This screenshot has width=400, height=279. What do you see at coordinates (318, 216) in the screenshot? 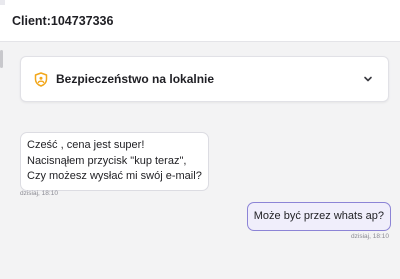
I see `outgoing-message-bubble: Może być przez whats ap?` at bounding box center [318, 216].